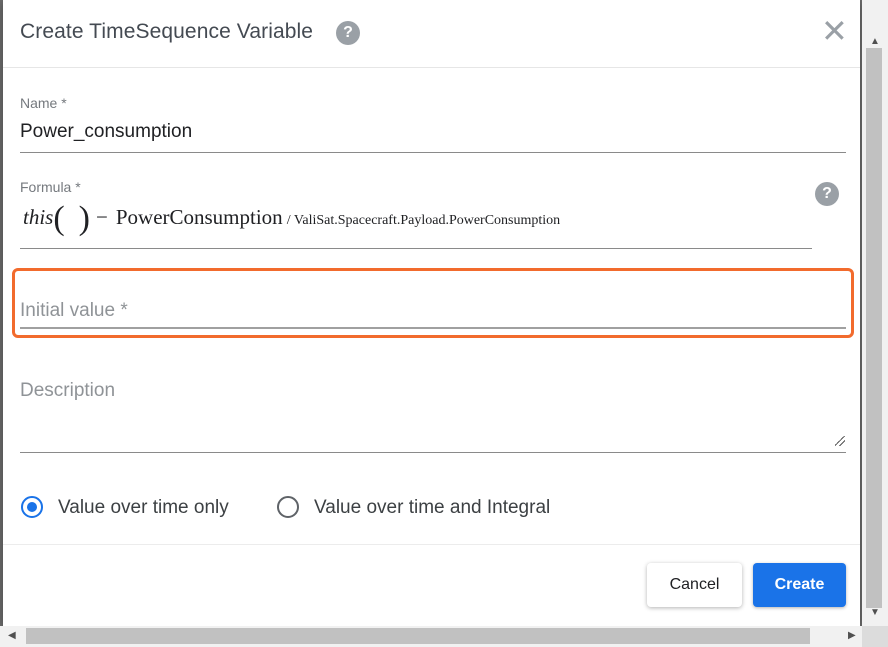  Describe the element at coordinates (840, 441) in the screenshot. I see `resize-handle` at that location.